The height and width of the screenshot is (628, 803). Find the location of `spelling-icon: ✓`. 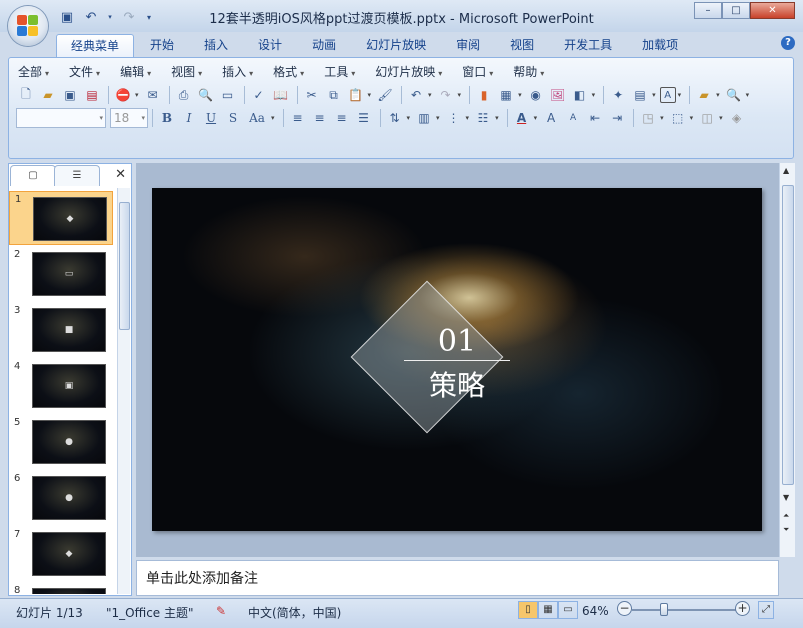

spelling-icon: ✓ is located at coordinates (259, 95).